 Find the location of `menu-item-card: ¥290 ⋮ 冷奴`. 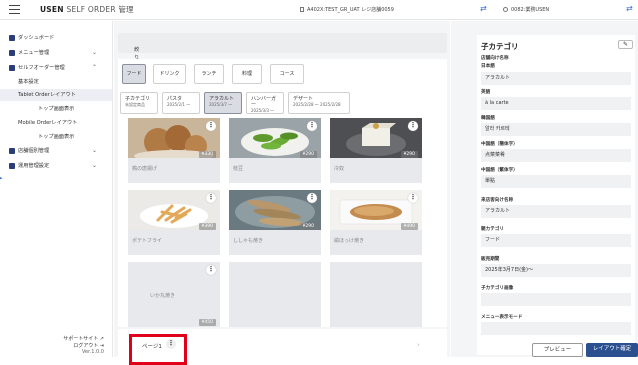

menu-item-card: ¥290 ⋮ 冷奴 is located at coordinates (376, 150).